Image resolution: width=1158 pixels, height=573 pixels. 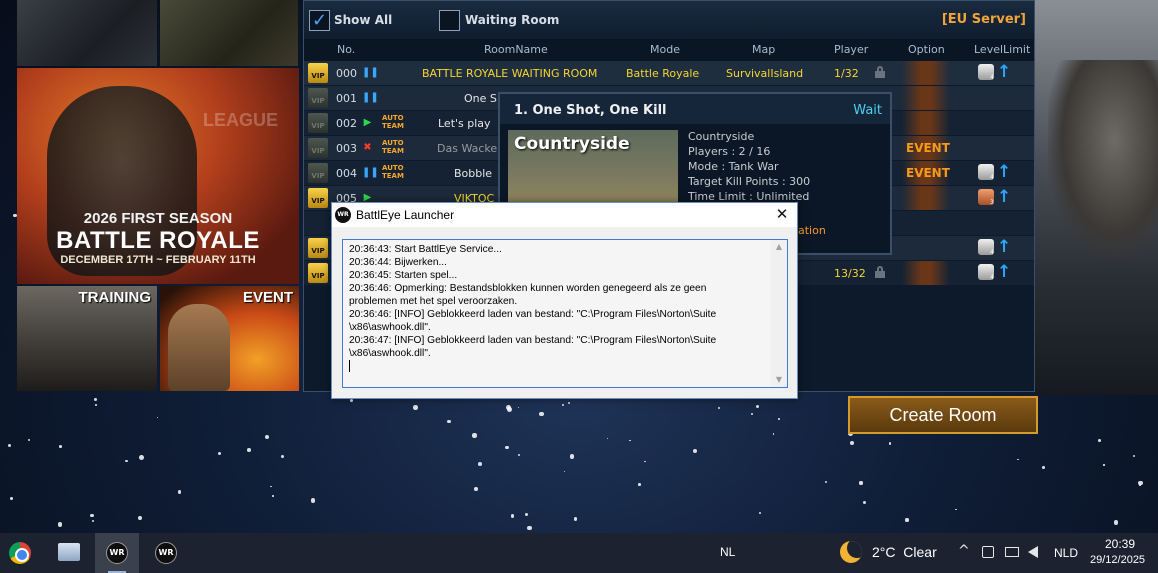 What do you see at coordinates (516, 49) in the screenshot?
I see `col-roomname: RoomName` at bounding box center [516, 49].